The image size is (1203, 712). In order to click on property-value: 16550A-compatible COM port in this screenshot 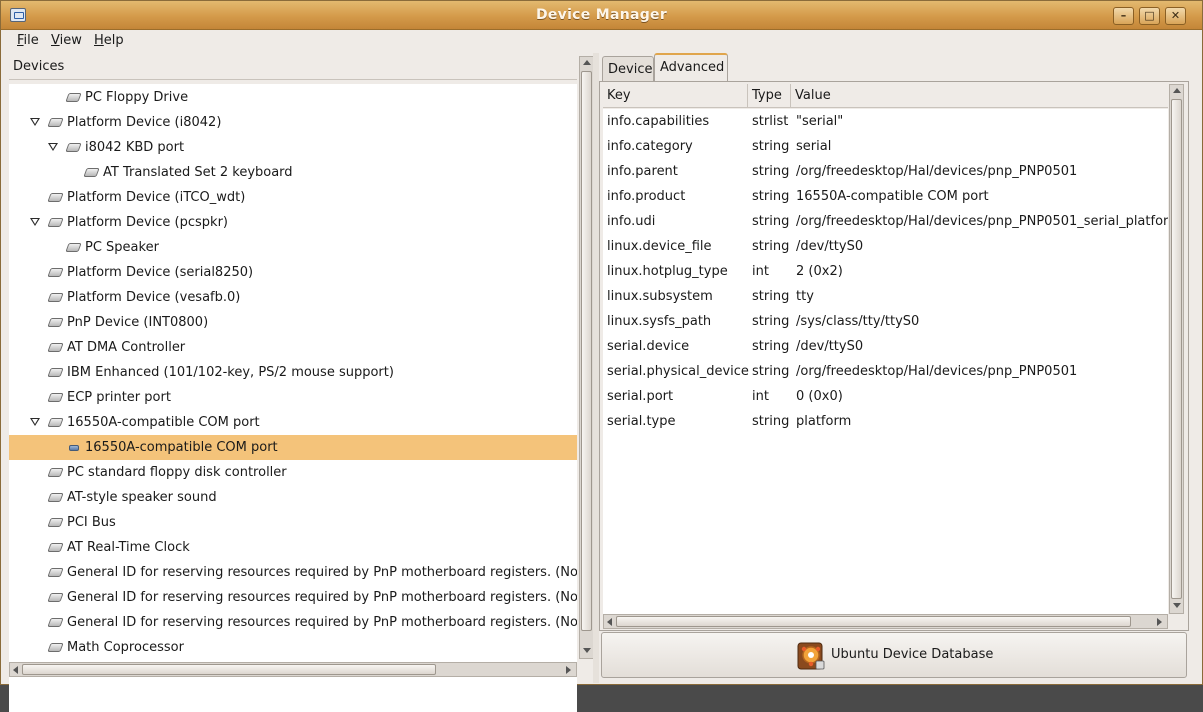, I will do `click(892, 196)`.